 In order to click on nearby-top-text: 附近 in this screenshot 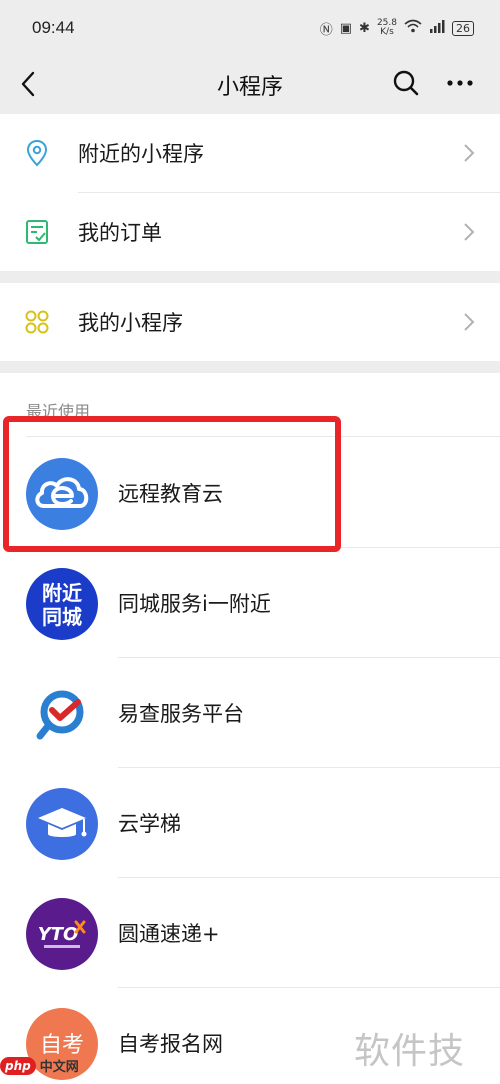, I will do `click(62, 593)`.